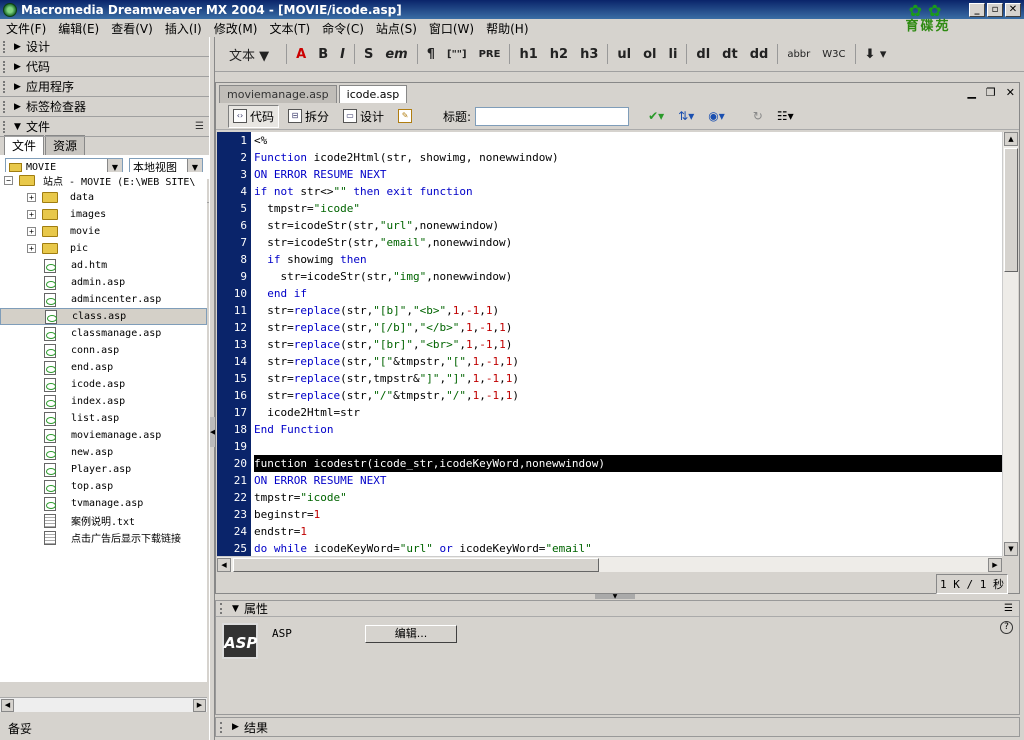 Image resolution: width=1024 pixels, height=740 pixels. I want to click on preformatted-button: PRE, so click(490, 54).